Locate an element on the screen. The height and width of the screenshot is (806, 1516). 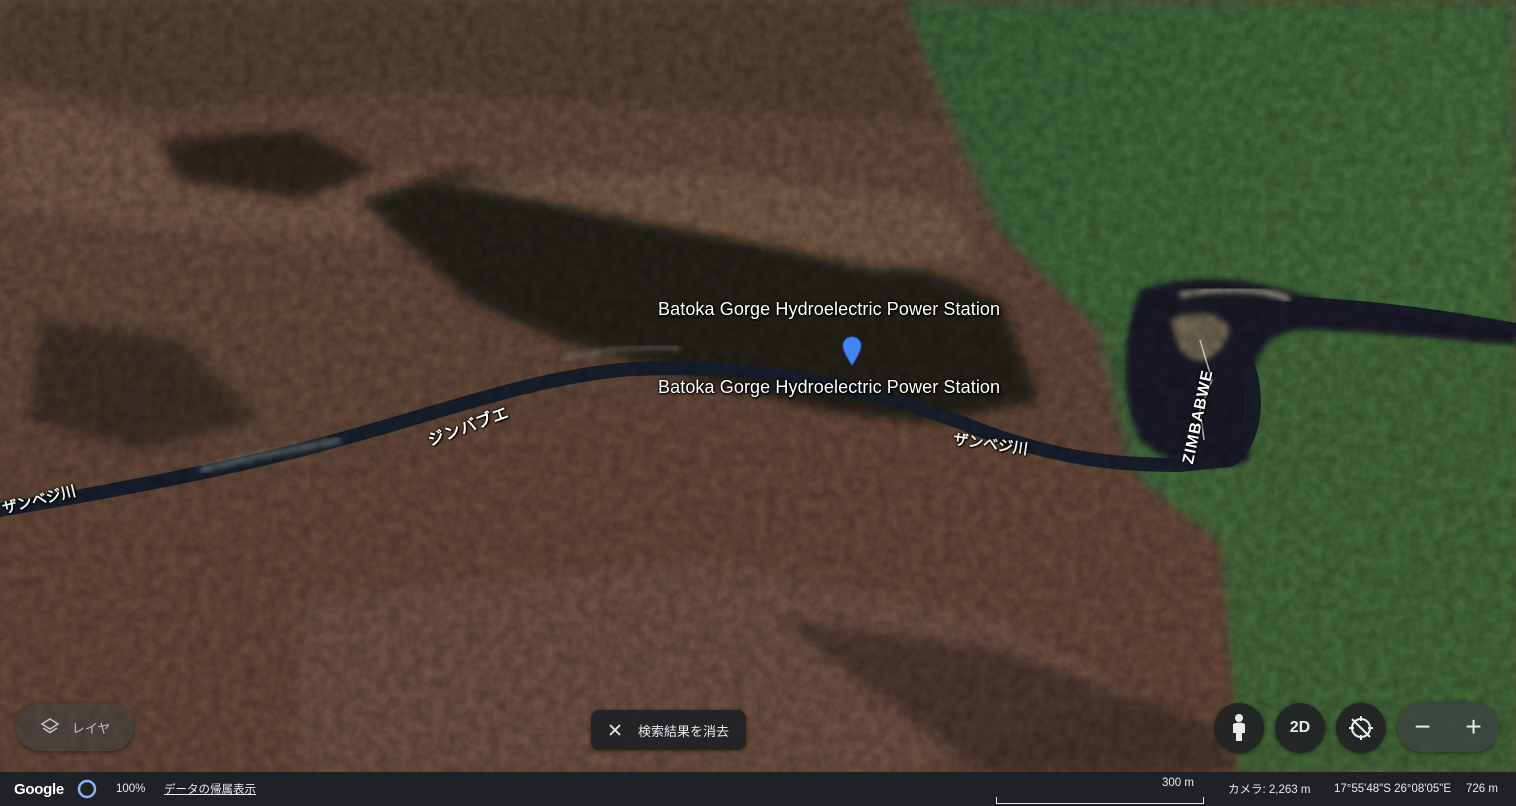
place-result-label: Batoka Gorge Hydroelectric Power Station is located at coordinates (829, 387).